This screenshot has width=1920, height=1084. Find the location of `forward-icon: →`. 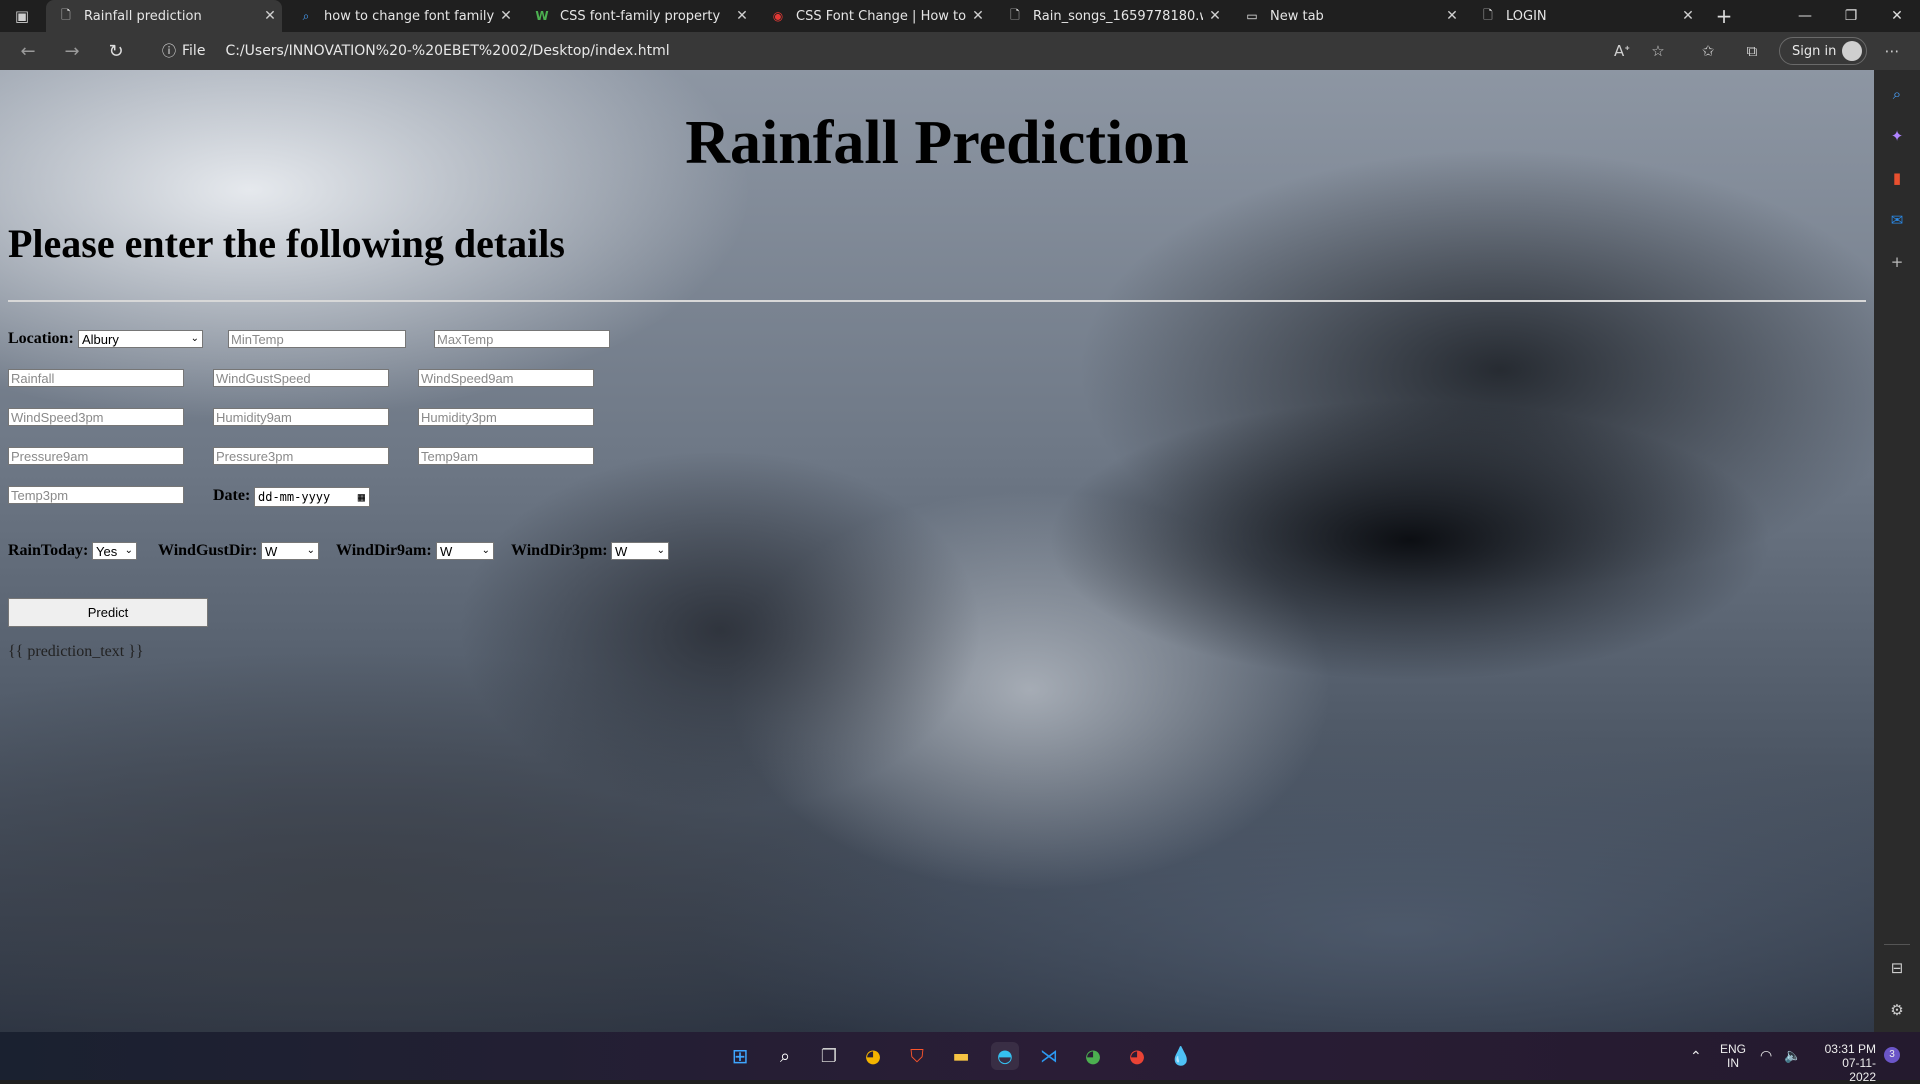

forward-icon: → is located at coordinates (72, 51).